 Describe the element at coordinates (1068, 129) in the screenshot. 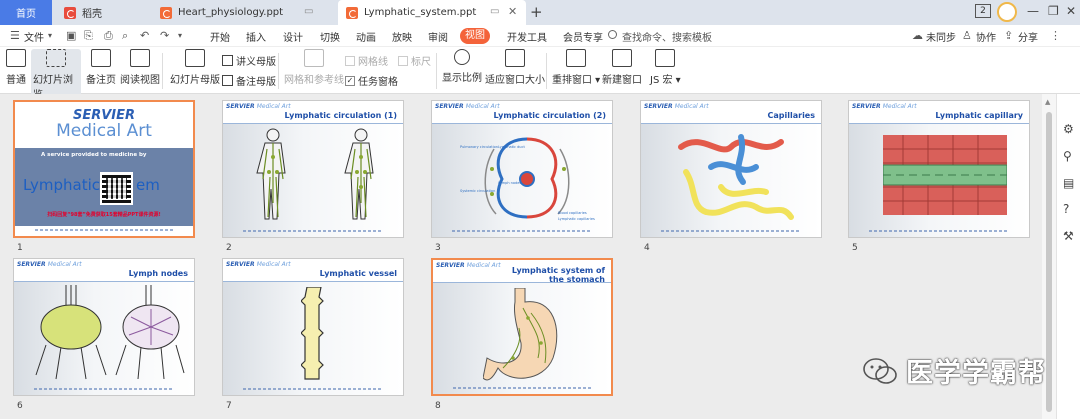

I see `settings-sliders-icon: ⚙` at that location.